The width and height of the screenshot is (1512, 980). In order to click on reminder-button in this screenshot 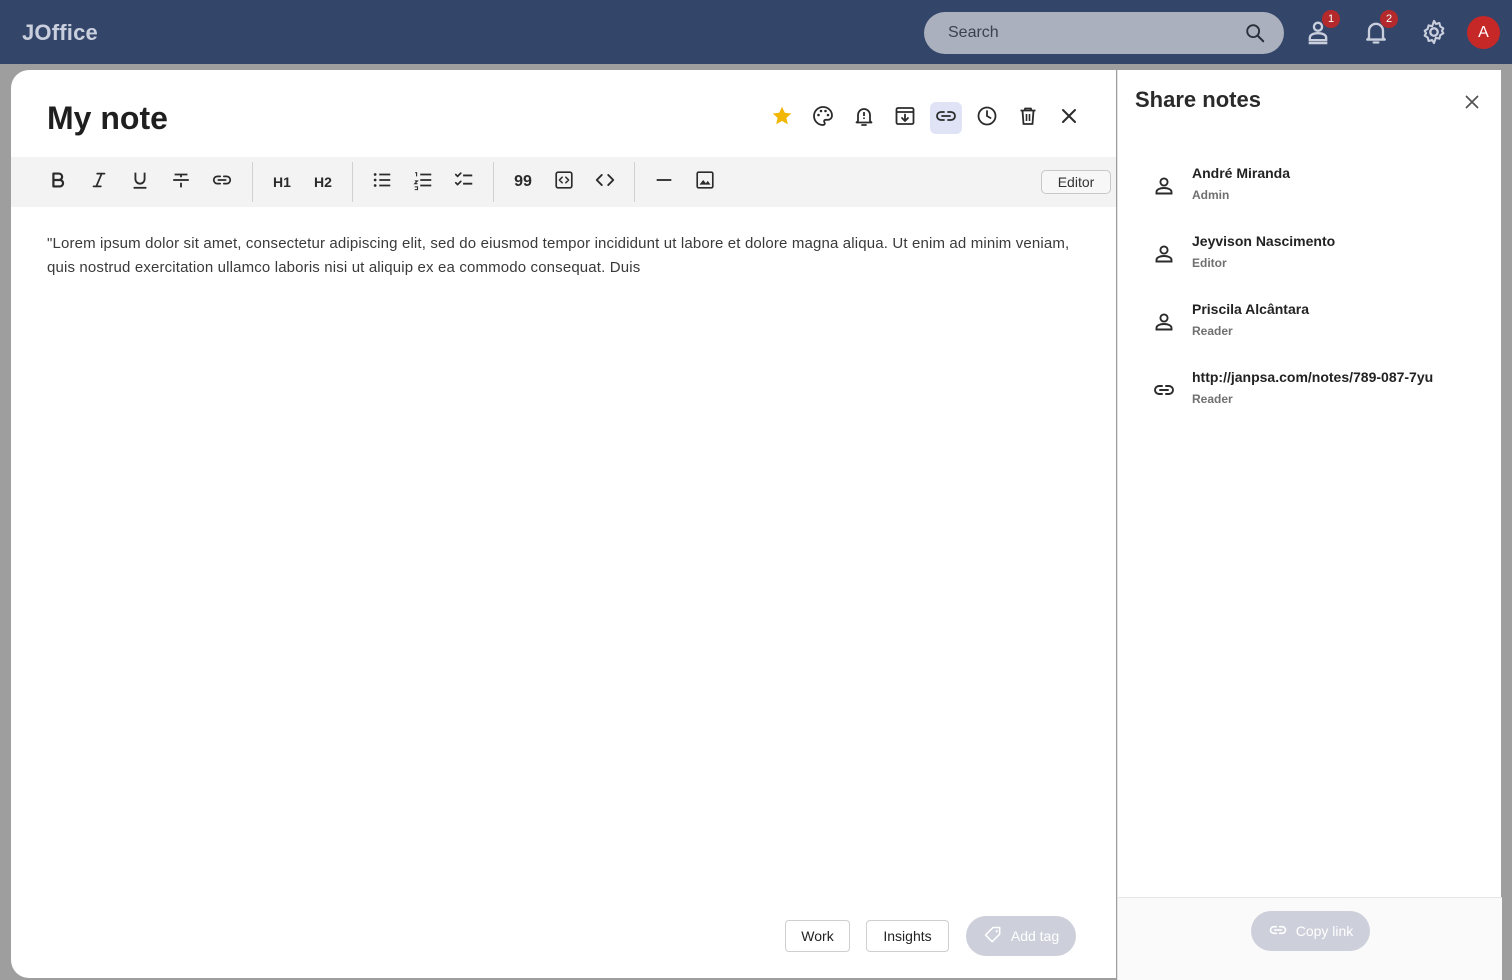, I will do `click(864, 118)`.